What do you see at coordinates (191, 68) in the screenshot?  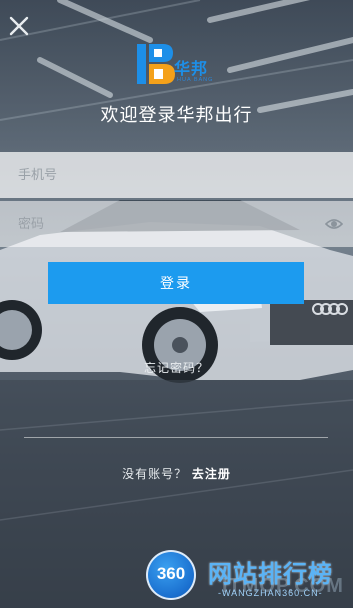 I see `brand-name: 华邦` at bounding box center [191, 68].